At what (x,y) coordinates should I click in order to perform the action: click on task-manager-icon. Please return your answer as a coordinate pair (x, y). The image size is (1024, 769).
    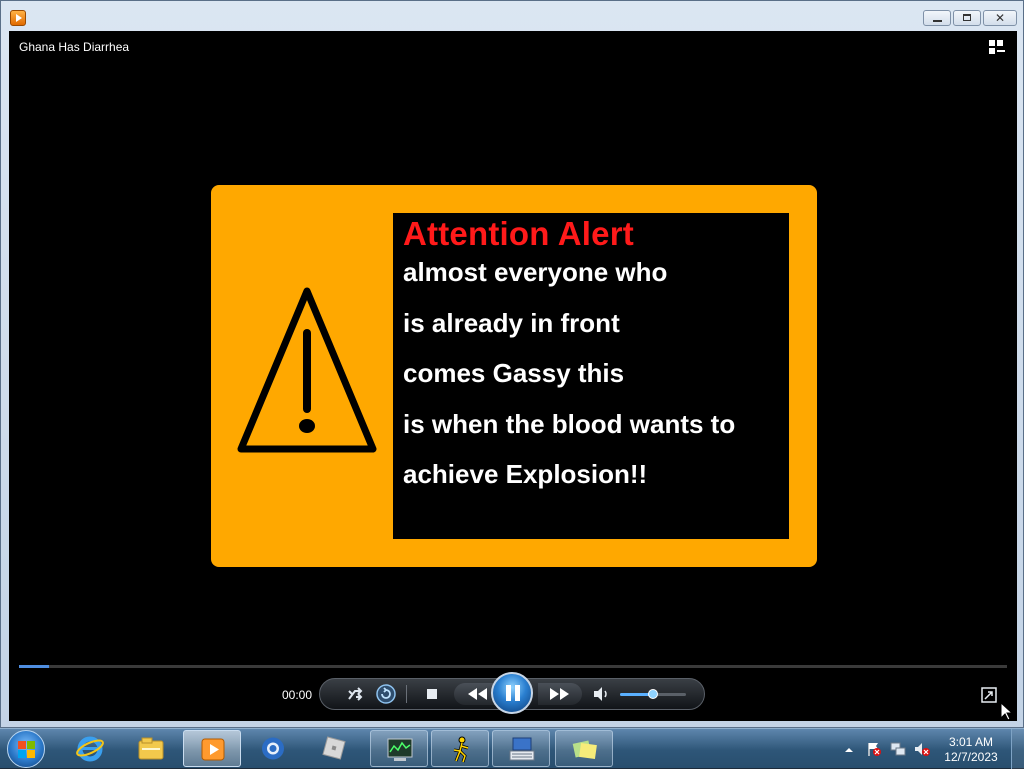
    Looking at the image, I should click on (400, 749).